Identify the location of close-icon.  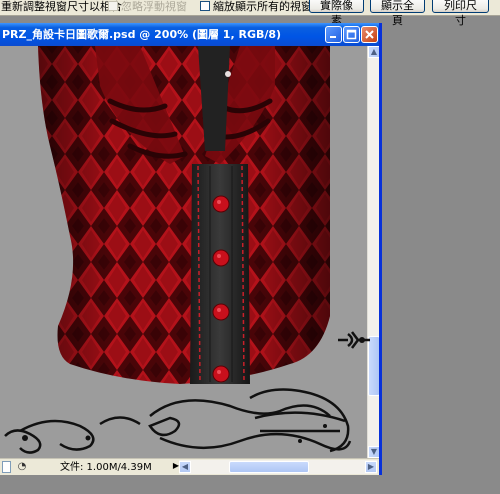
(369, 34).